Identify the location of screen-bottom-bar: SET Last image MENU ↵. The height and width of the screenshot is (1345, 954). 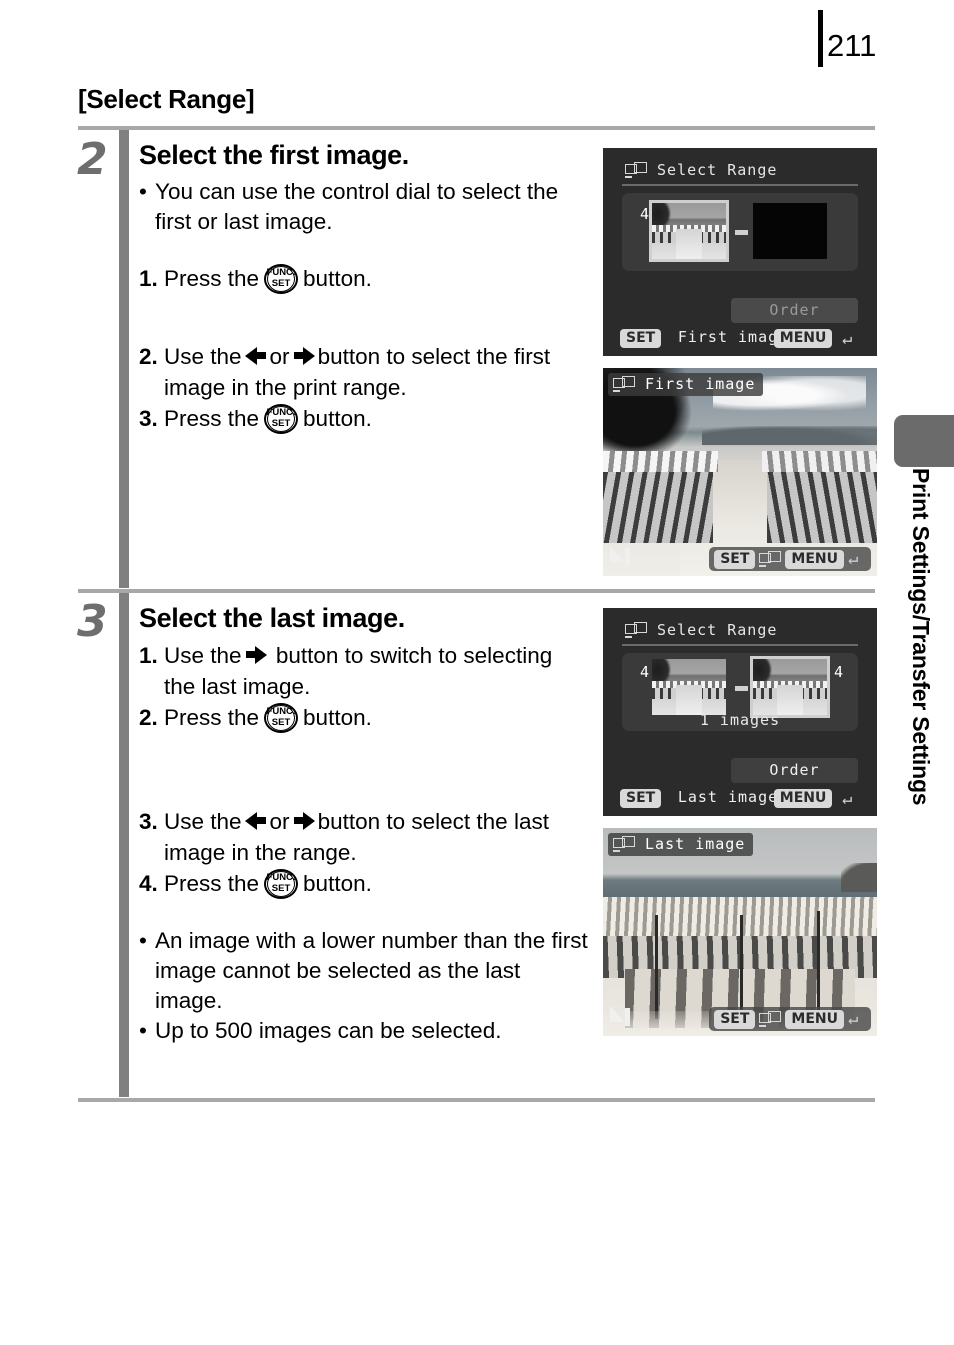
(740, 798).